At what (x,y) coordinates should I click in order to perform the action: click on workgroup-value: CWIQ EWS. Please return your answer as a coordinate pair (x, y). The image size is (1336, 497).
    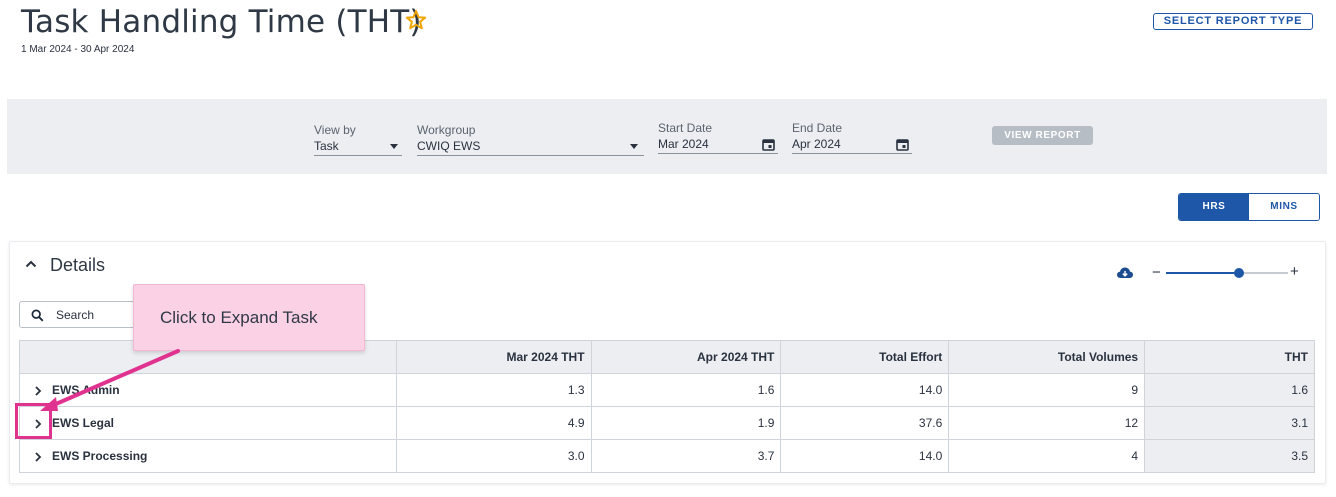
    Looking at the image, I should click on (449, 146).